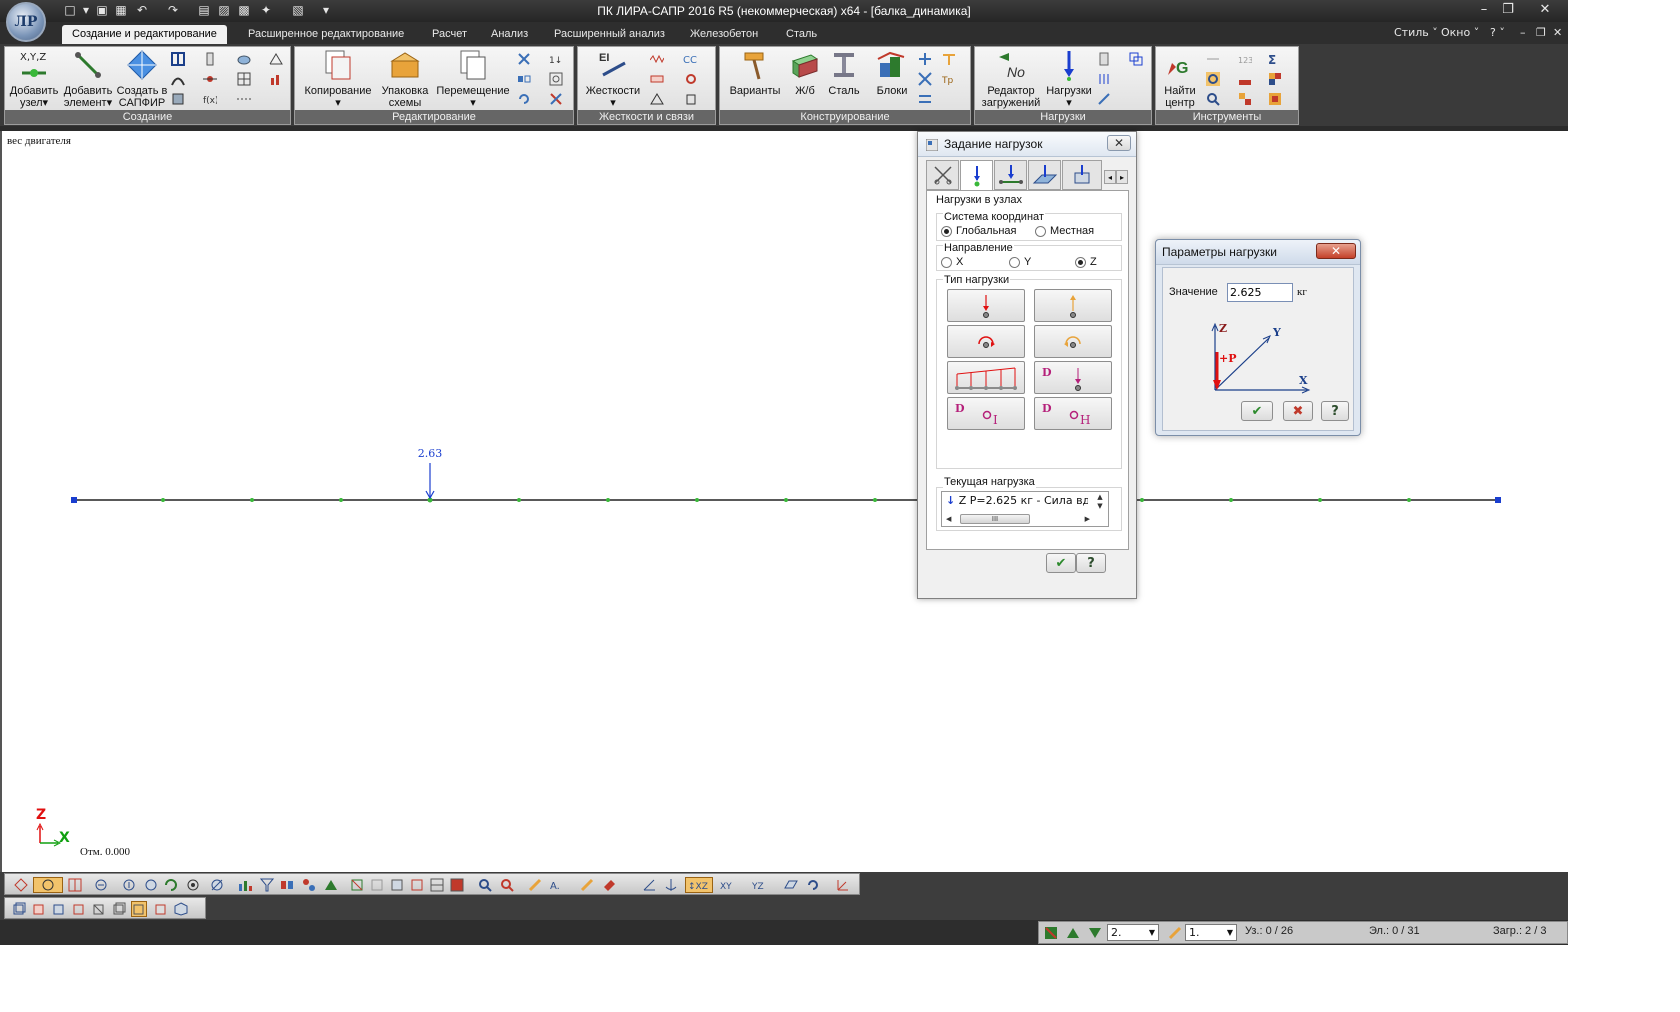 The width and height of the screenshot is (1680, 1012). What do you see at coordinates (1051, 933) in the screenshot?
I see `load-case-icon` at bounding box center [1051, 933].